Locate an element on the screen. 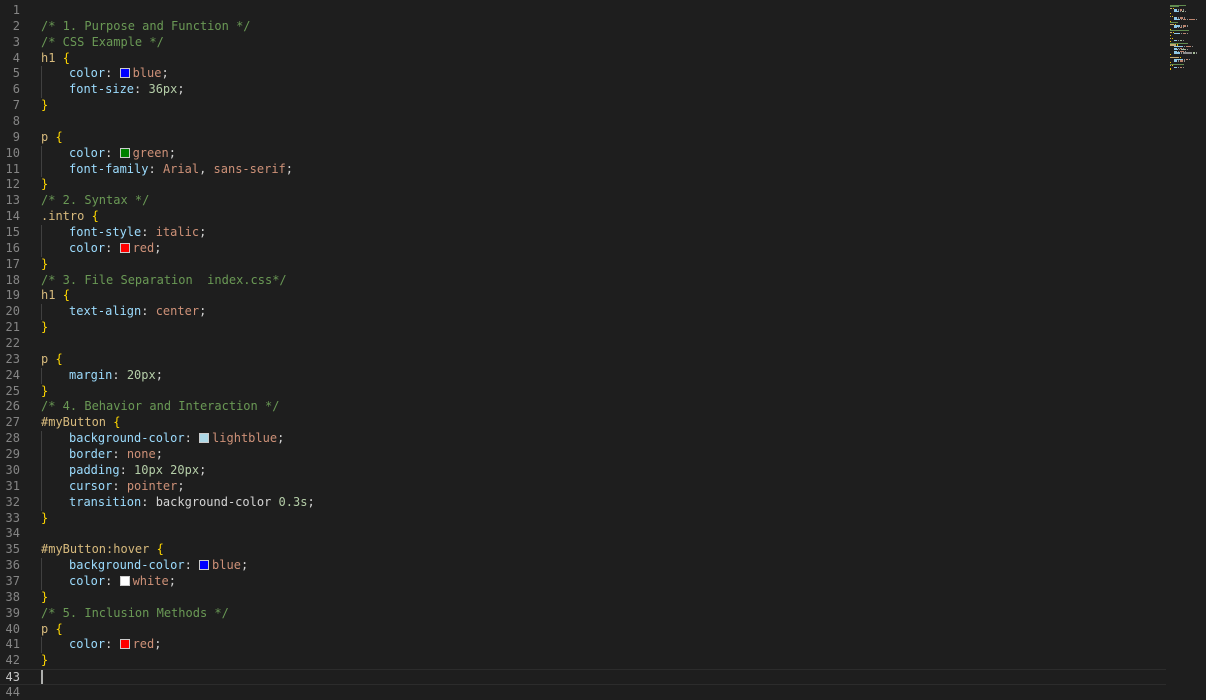 Image resolution: width=1206 pixels, height=700 pixels. code-line: 4 h1 { is located at coordinates (583, 59).